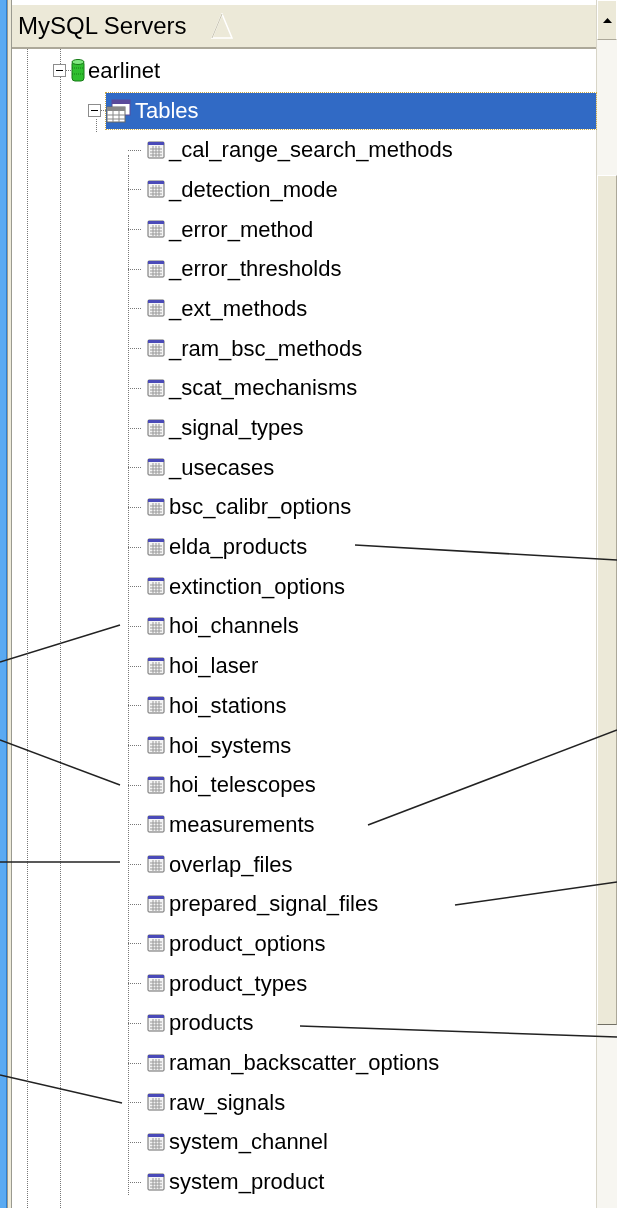  What do you see at coordinates (256, 348) in the screenshot?
I see `tree-item: _ram_bsc_methods` at bounding box center [256, 348].